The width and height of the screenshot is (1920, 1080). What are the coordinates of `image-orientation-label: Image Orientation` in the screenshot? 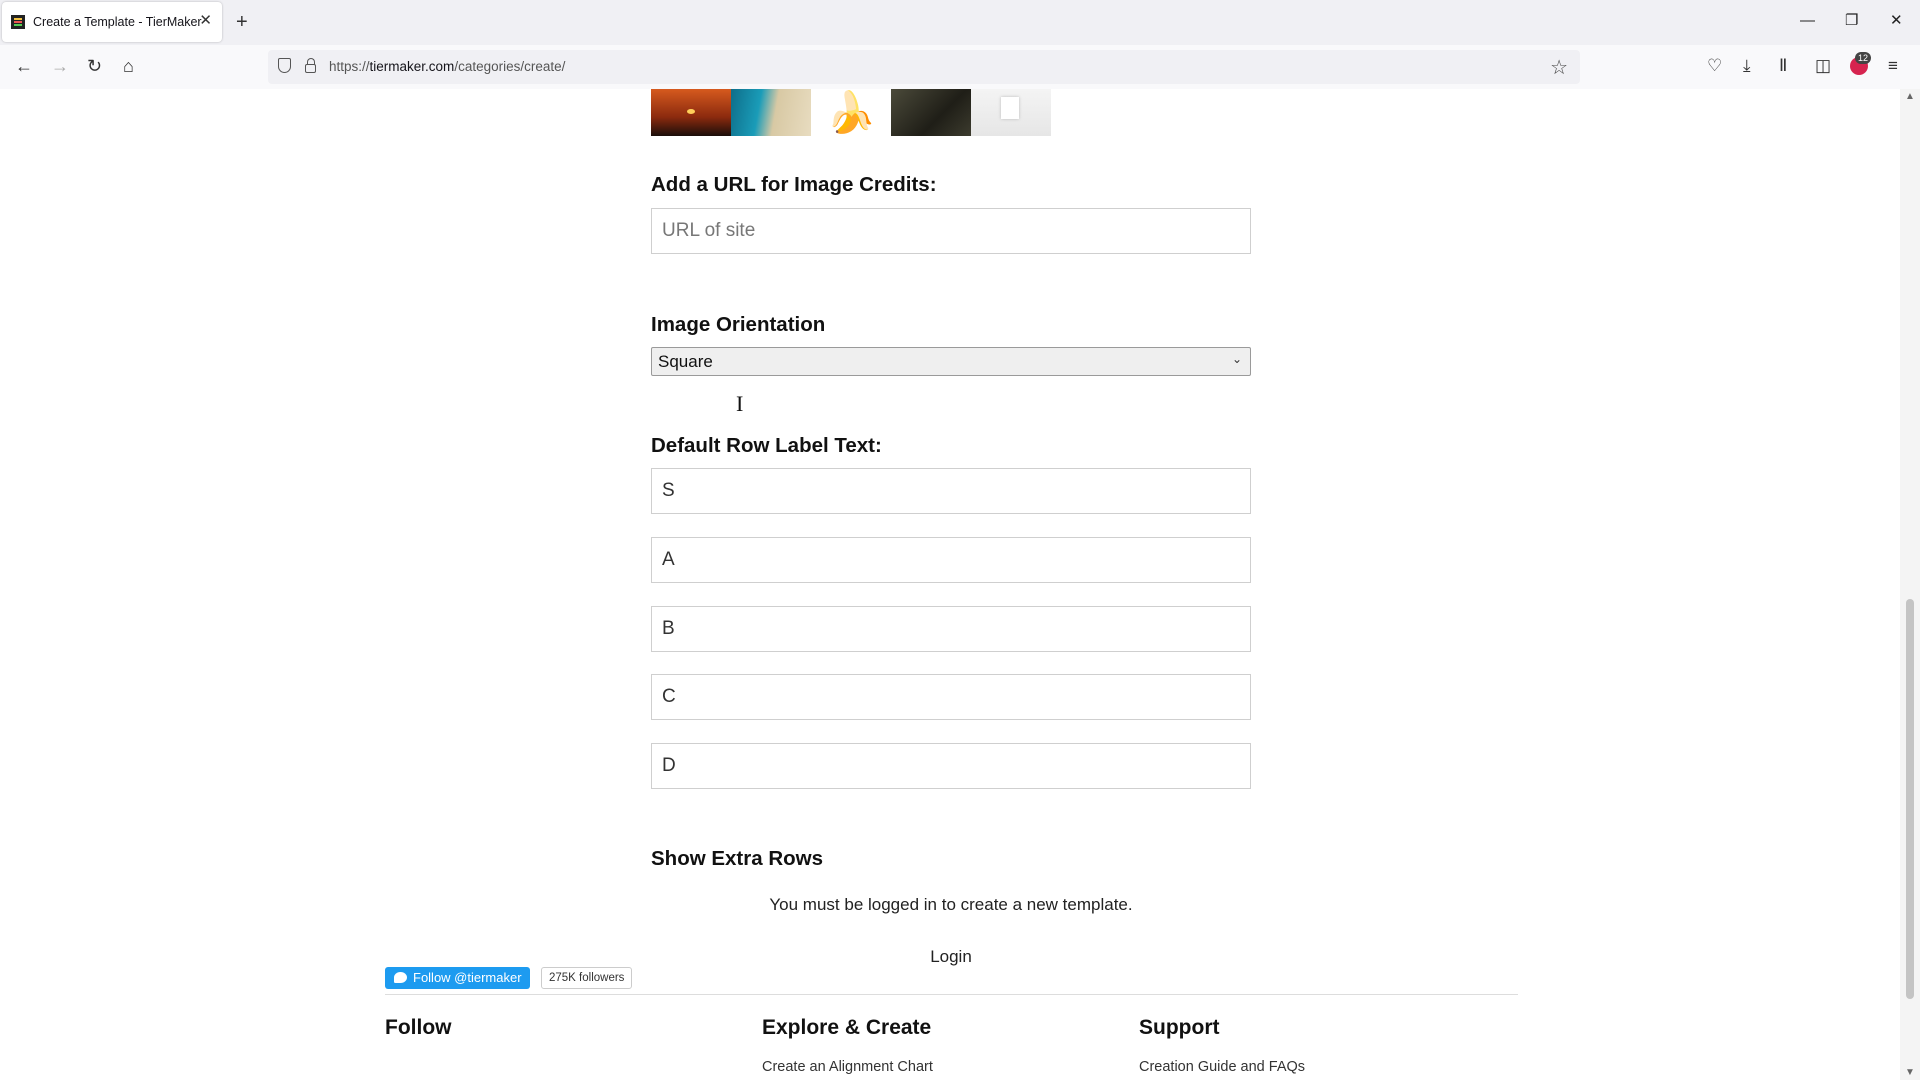 It's located at (738, 324).